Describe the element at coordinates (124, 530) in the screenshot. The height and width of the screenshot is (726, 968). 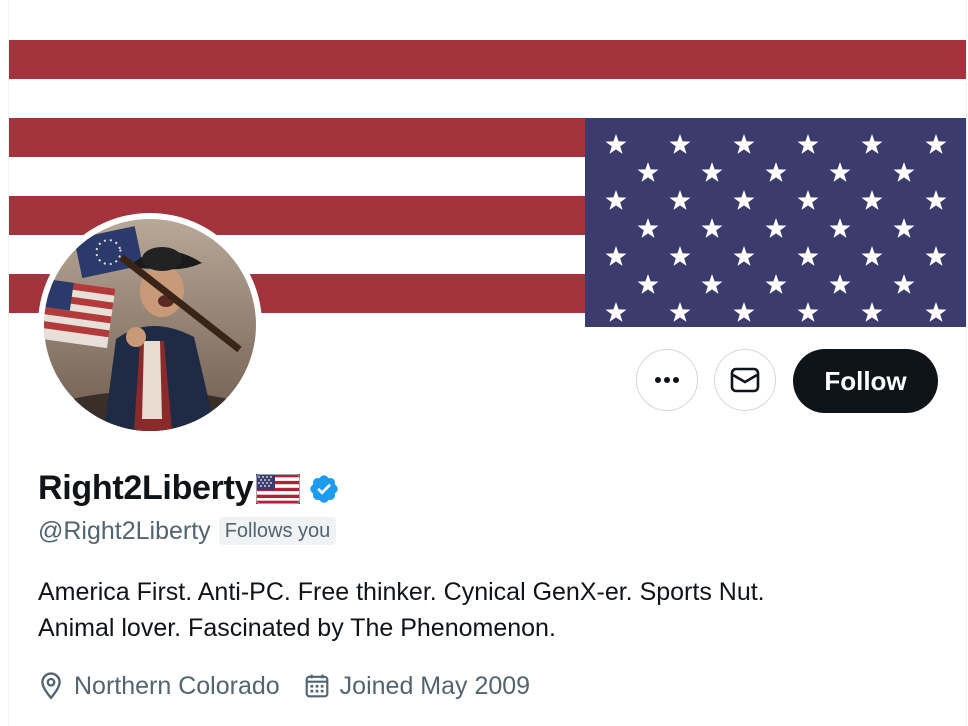
I see `handle: @Right2Liberty` at that location.